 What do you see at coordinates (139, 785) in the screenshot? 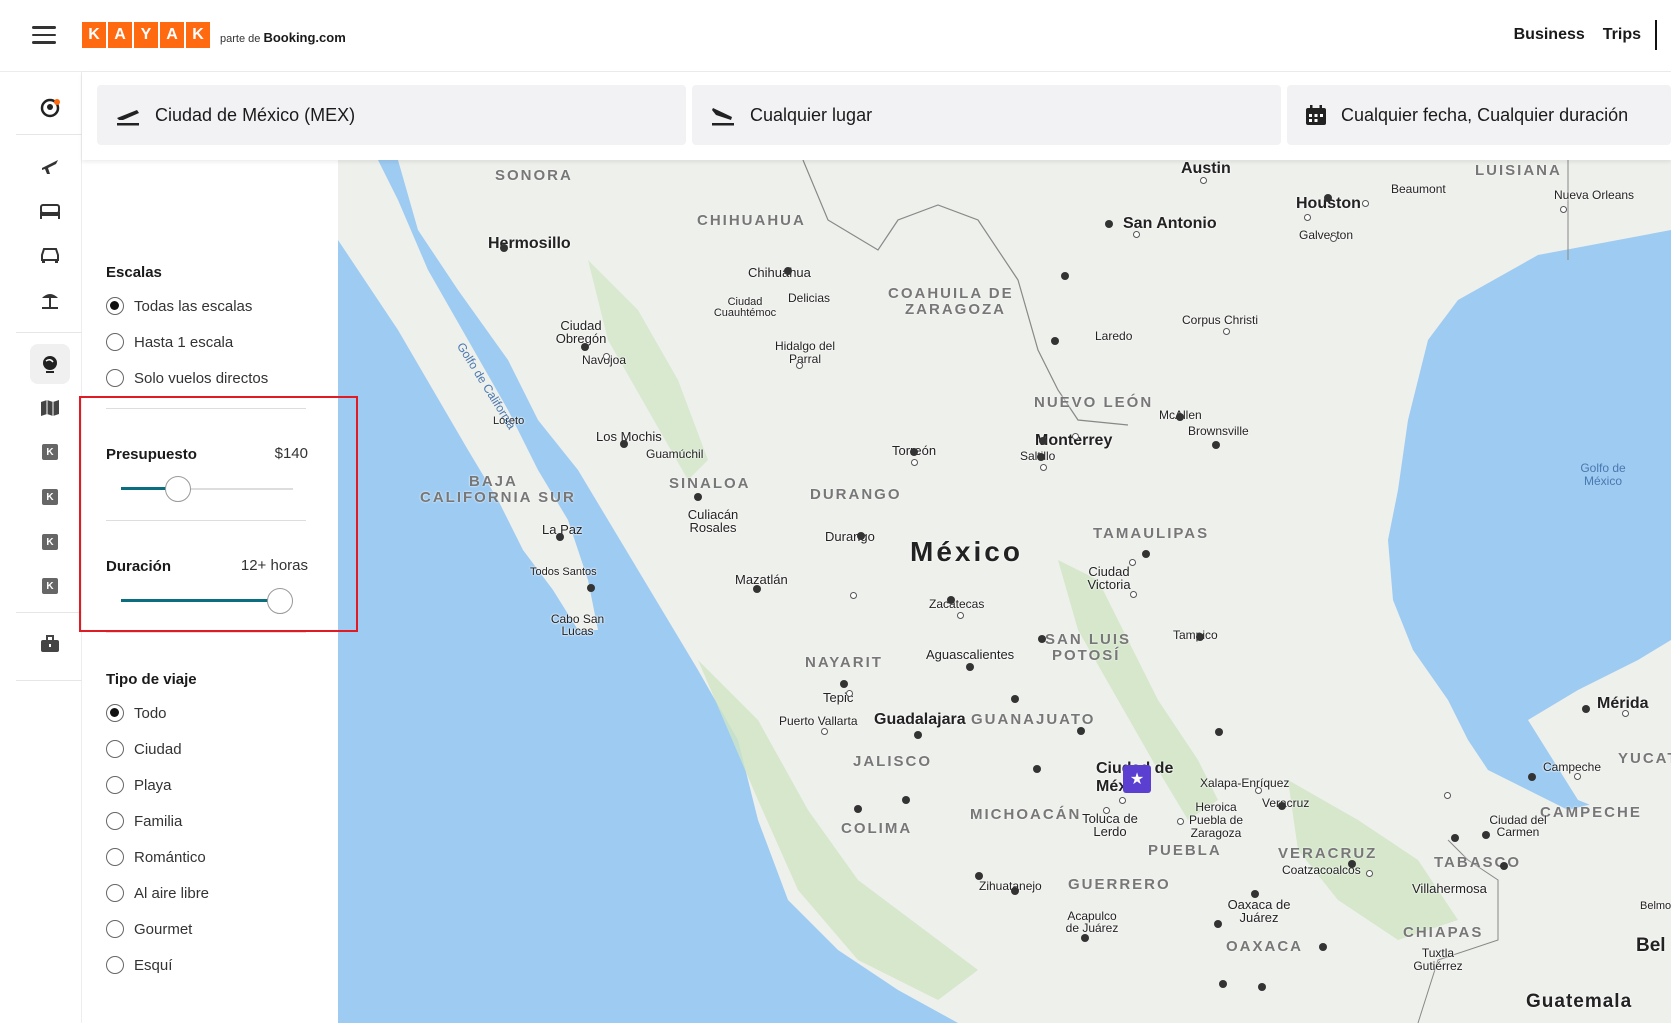
I see `trip-type-option: Playa` at bounding box center [139, 785].